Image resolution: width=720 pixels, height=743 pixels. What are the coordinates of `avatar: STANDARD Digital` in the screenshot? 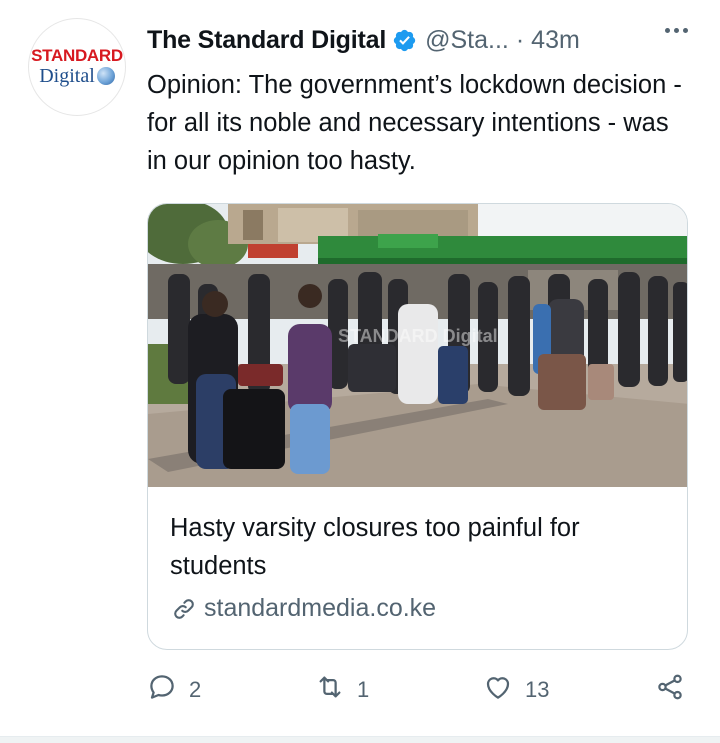 It's located at (77, 67).